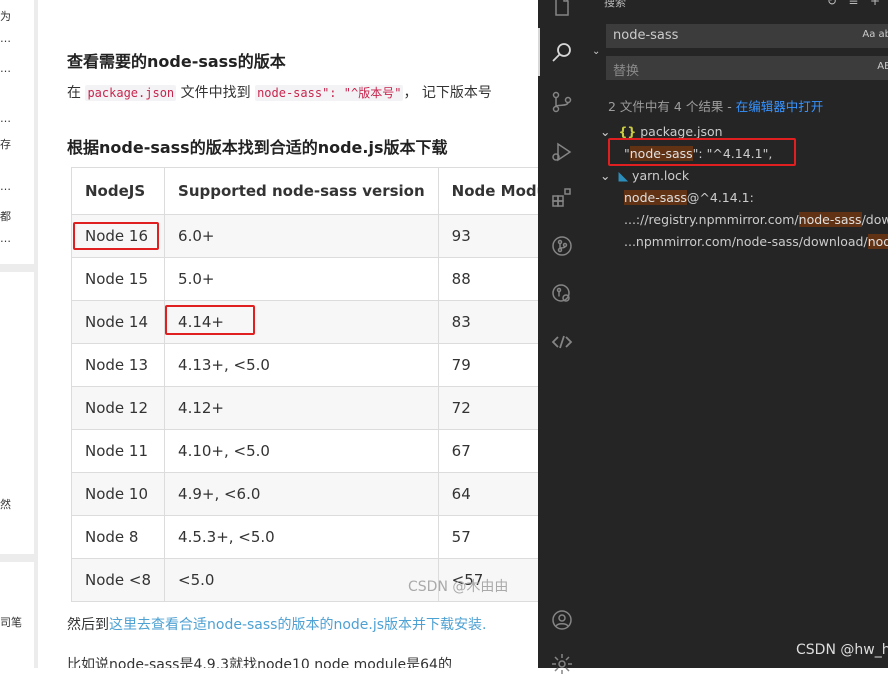  I want to click on activity-bar, so click(562, 337).